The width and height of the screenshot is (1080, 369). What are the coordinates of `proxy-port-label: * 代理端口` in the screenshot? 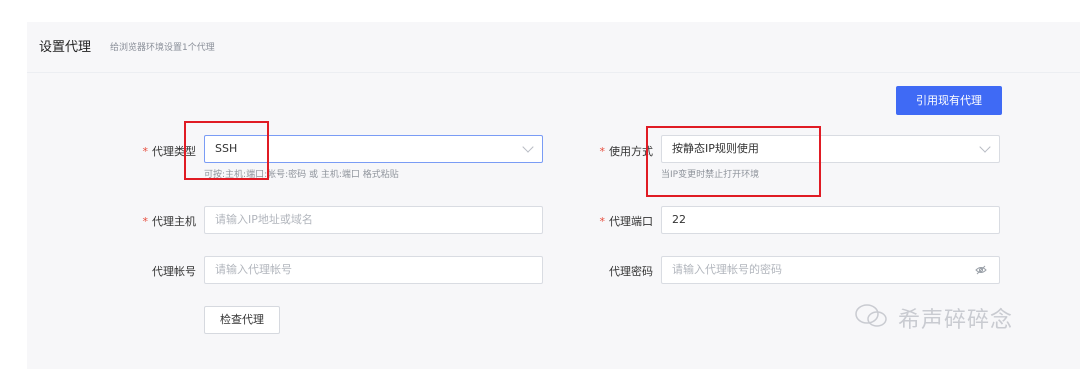 It's located at (616, 221).